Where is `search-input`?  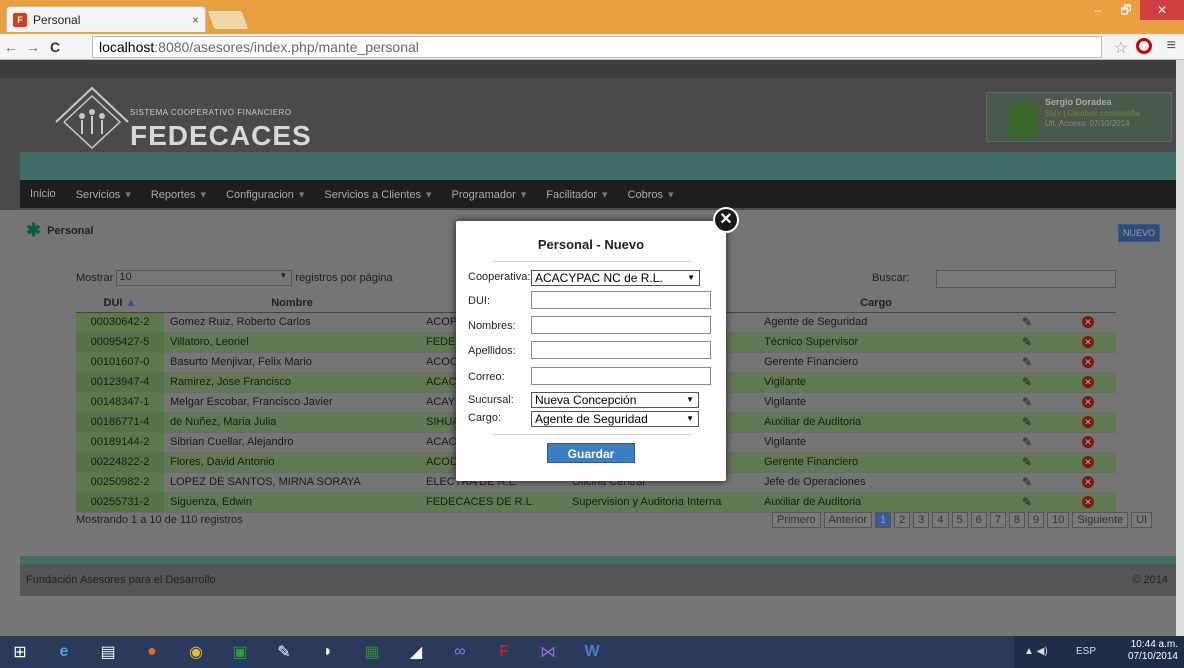 search-input is located at coordinates (1026, 279).